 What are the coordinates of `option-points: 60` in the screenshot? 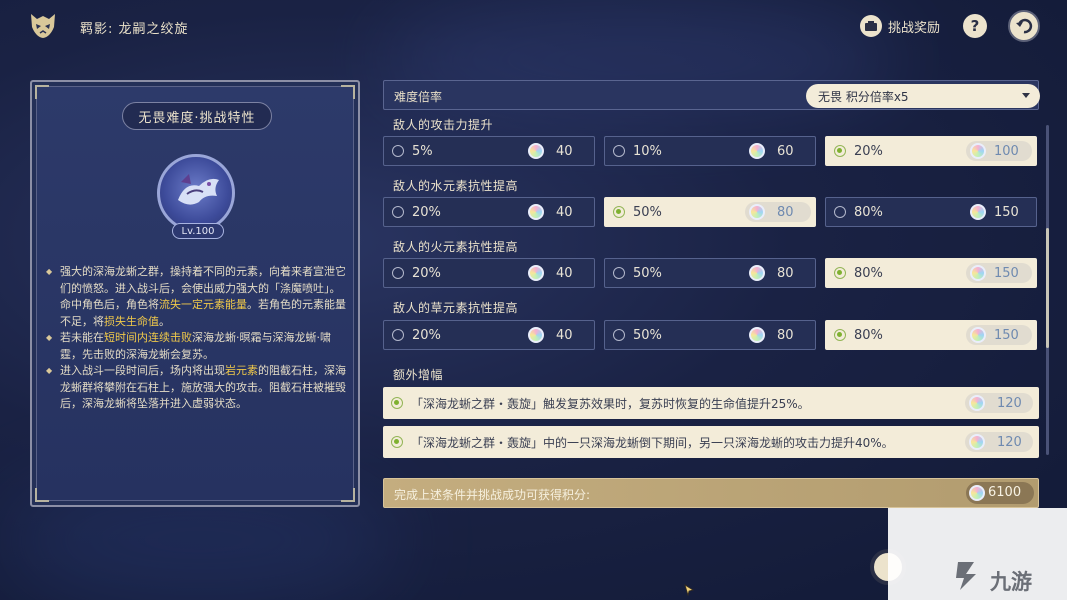 It's located at (785, 151).